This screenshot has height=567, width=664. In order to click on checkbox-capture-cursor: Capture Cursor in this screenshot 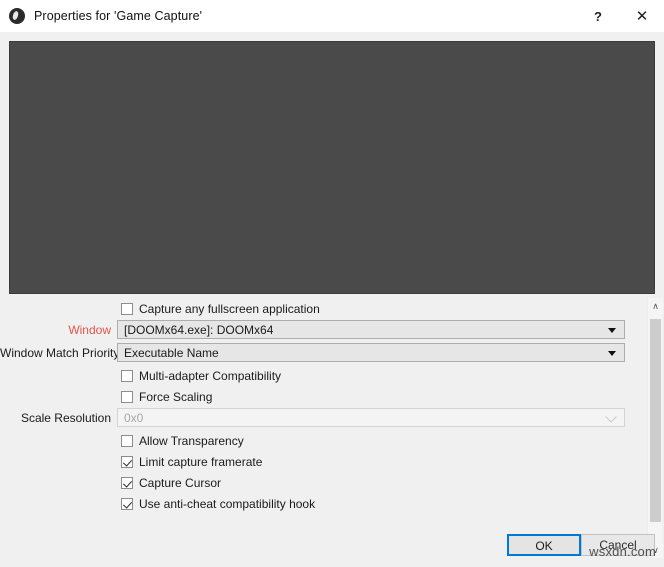, I will do `click(171, 483)`.